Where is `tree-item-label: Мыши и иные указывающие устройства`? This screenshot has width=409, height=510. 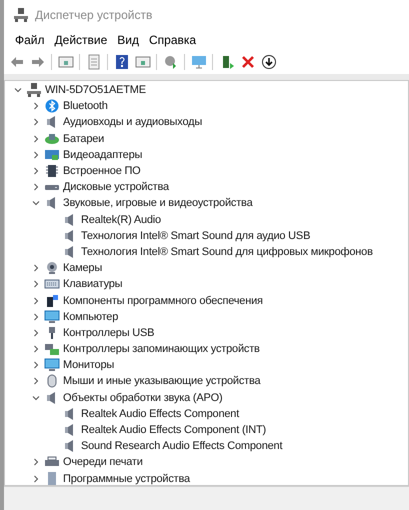 tree-item-label: Мыши и иные указывающие устройства is located at coordinates (161, 381).